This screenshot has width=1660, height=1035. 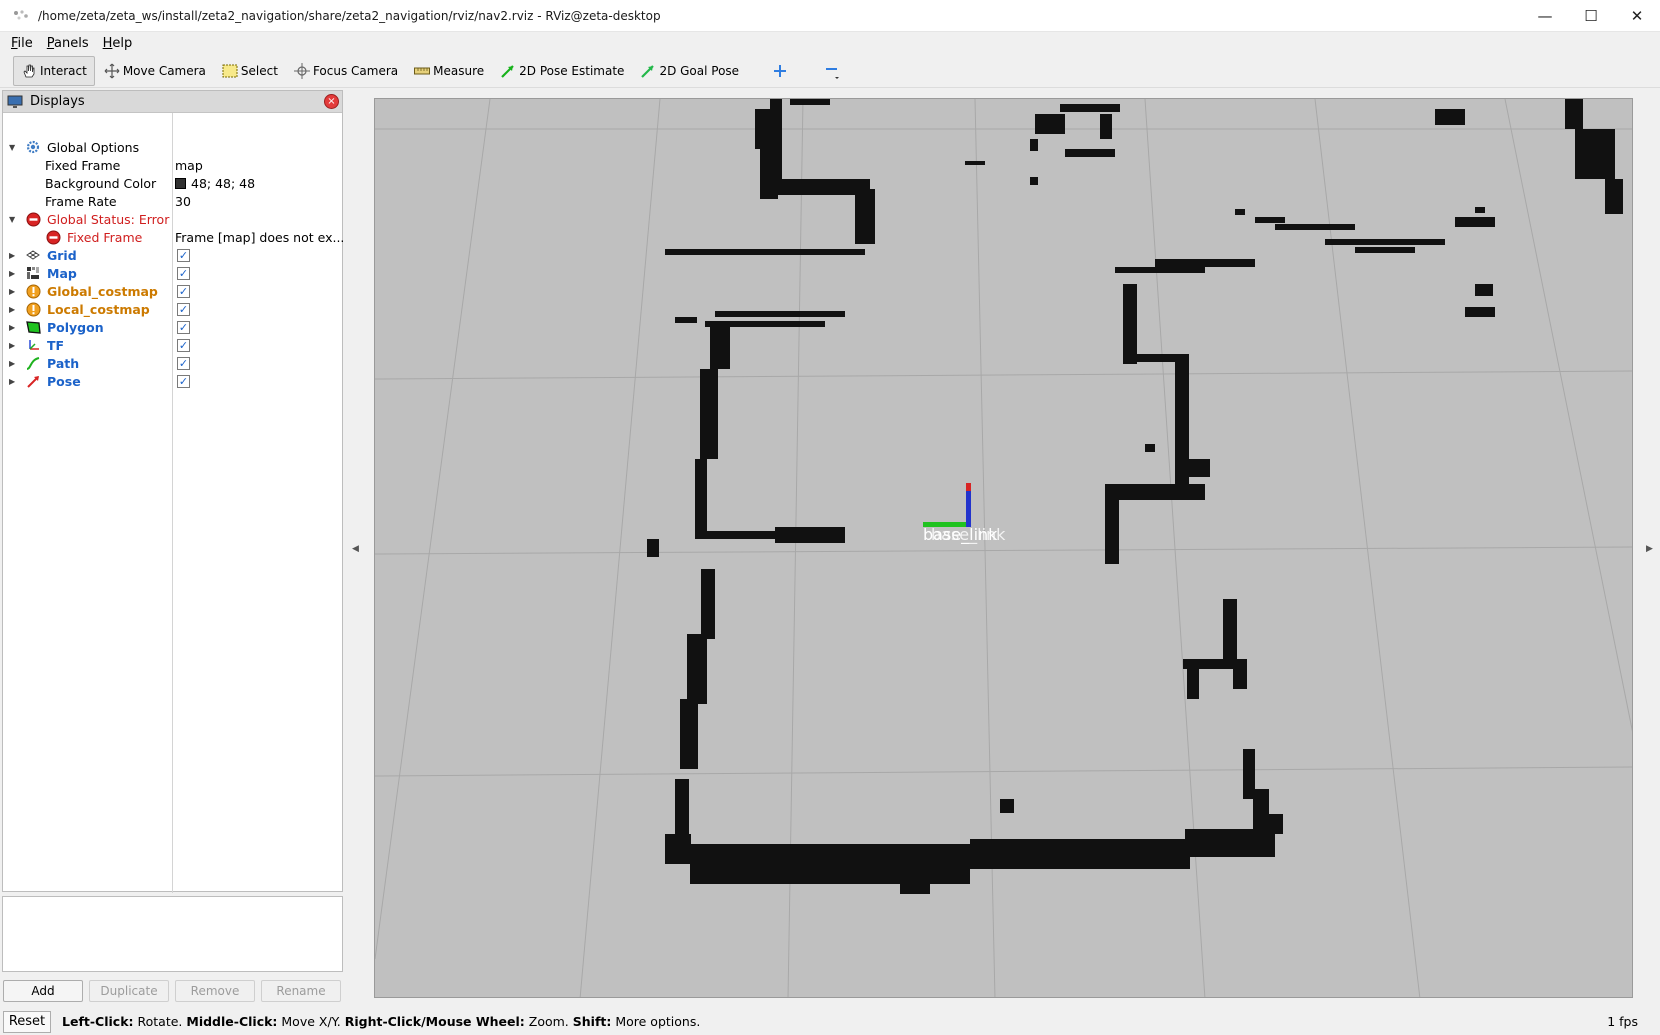 What do you see at coordinates (98, 309) in the screenshot?
I see `display-item-label: Local_costmap` at bounding box center [98, 309].